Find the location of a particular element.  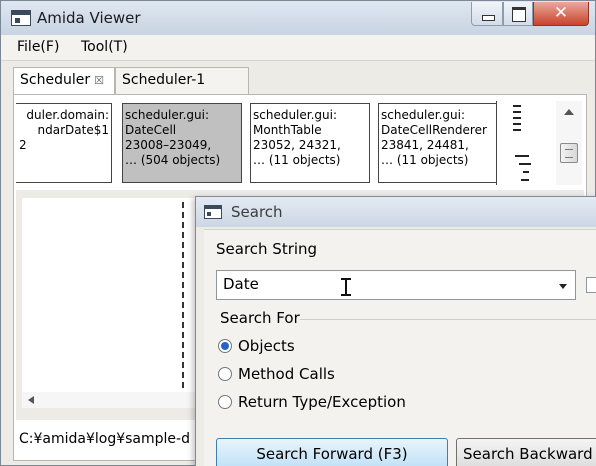

card-line: MonthTable is located at coordinates (287, 130).